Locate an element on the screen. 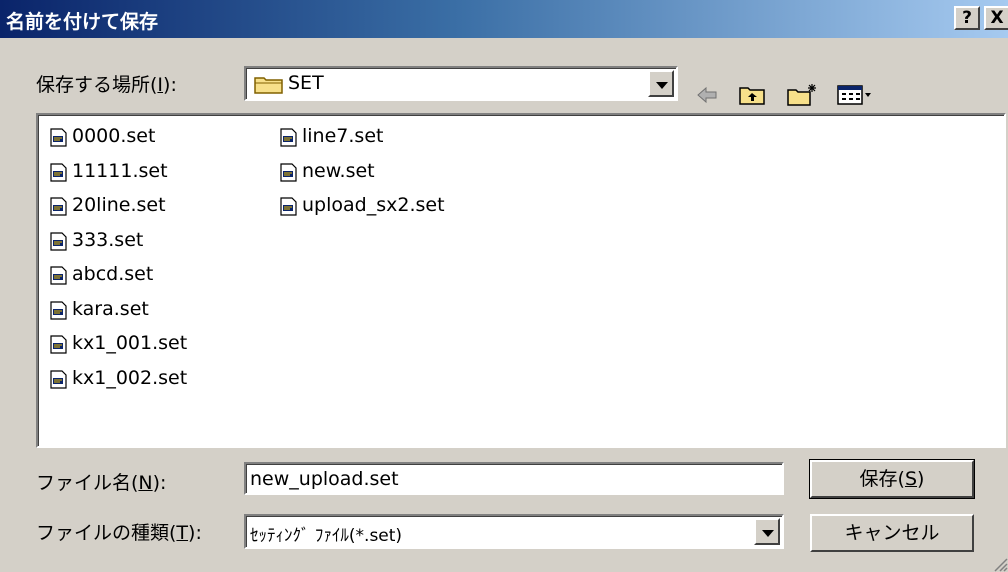 This screenshot has height=572, width=1008. filename-label: ファイル名(N): is located at coordinates (101, 483).